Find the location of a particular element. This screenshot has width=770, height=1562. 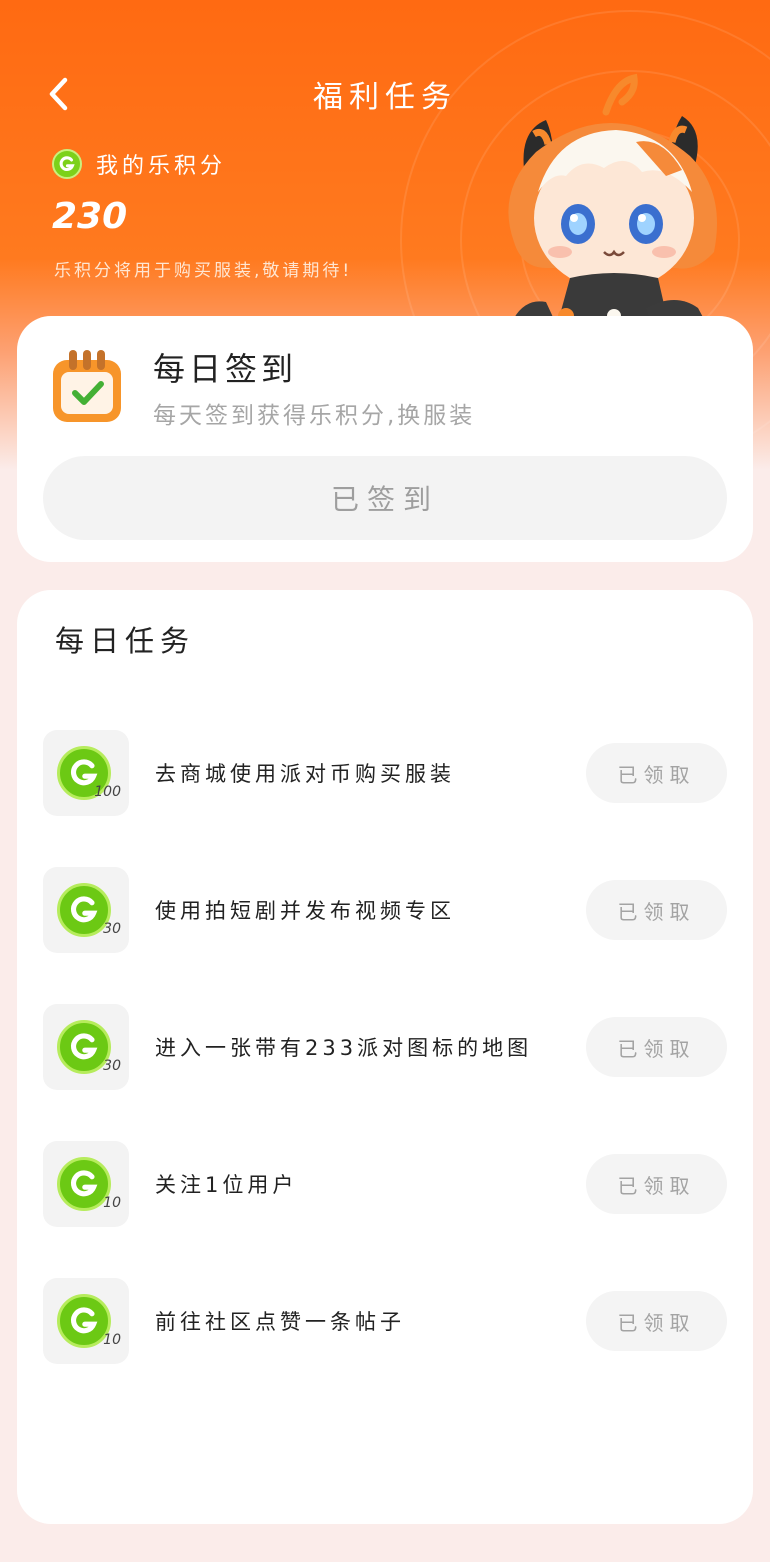

task-row: 100 去商城使用派对币购买服装 已领取 is located at coordinates (385, 773).